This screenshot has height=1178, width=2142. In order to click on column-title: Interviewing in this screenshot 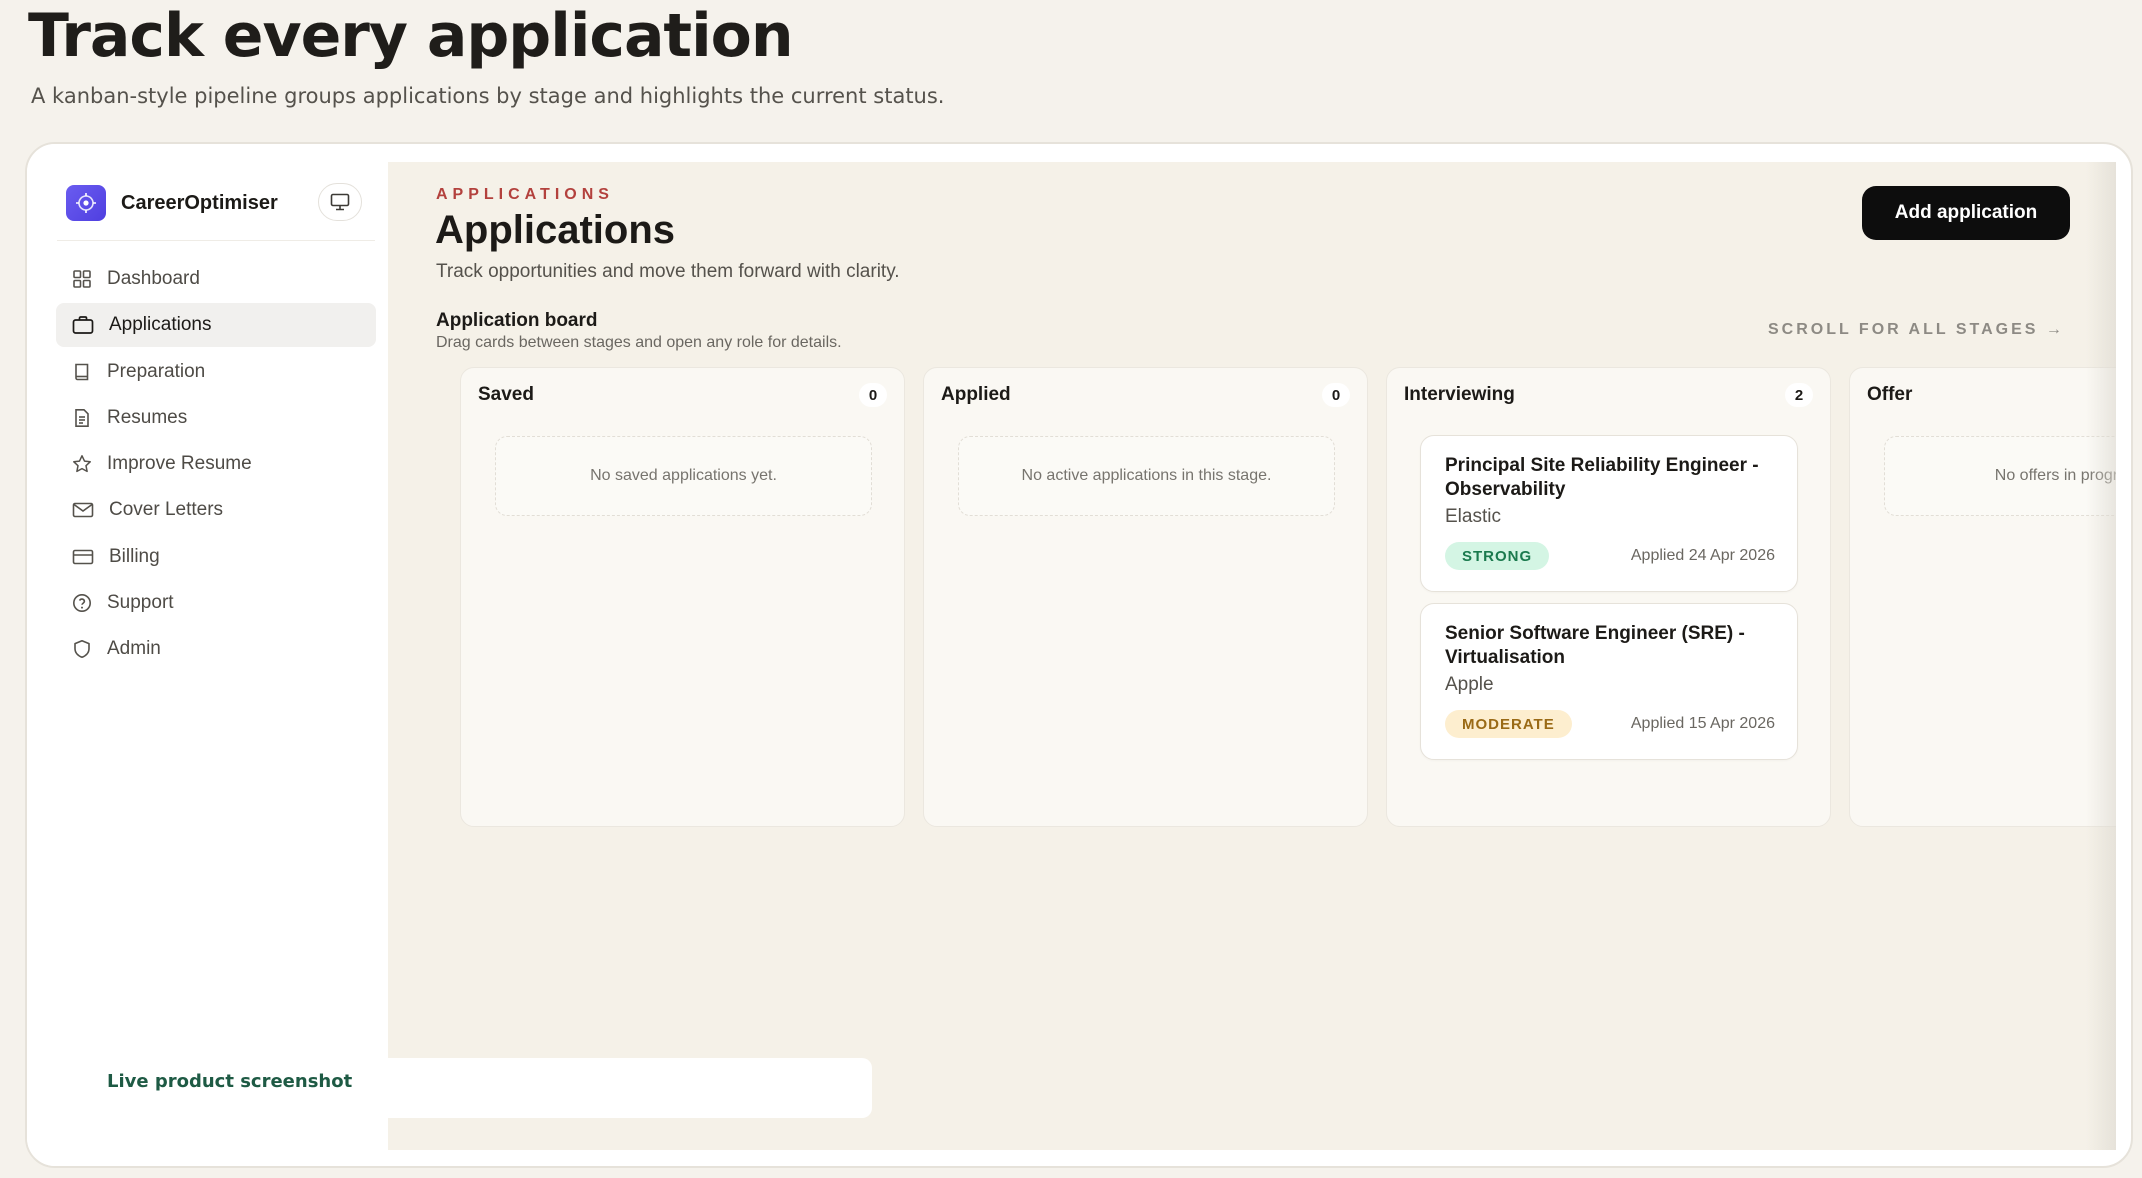, I will do `click(1459, 394)`.